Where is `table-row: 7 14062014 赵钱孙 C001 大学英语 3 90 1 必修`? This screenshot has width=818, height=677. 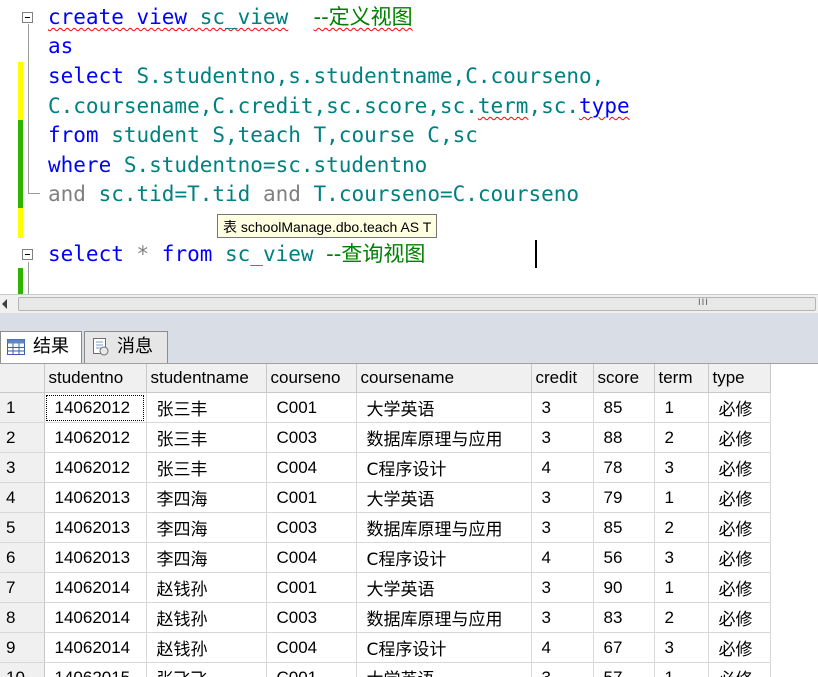
table-row: 7 14062014 赵钱孙 C001 大学英语 3 90 1 必修 is located at coordinates (385, 587).